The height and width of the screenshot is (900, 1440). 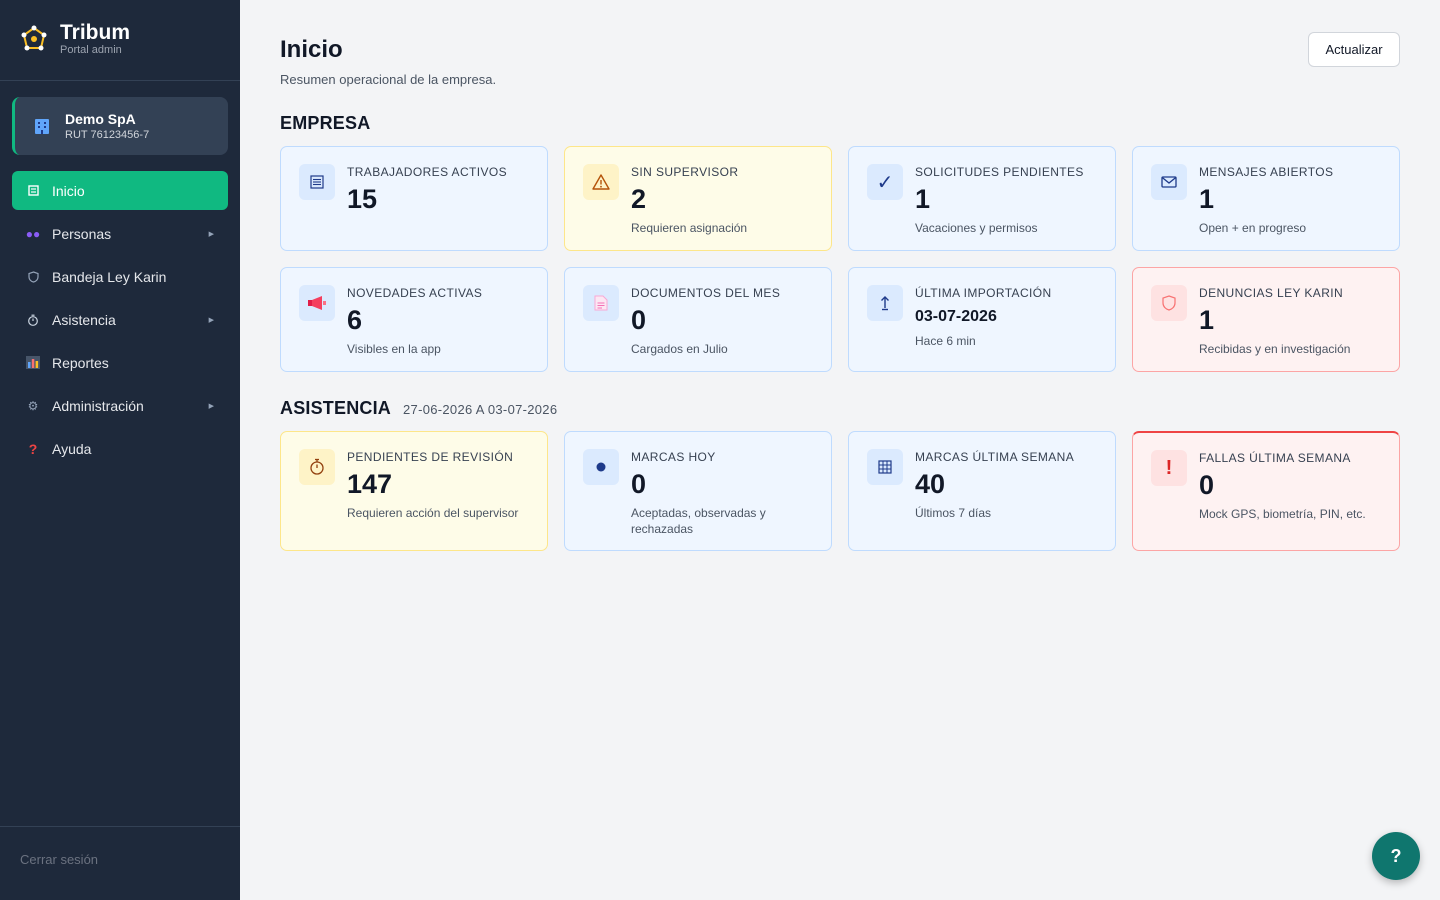 I want to click on section-title-asistencia: ASISTENCIA 27-06-2026 A 03-07-2026, so click(x=418, y=408).